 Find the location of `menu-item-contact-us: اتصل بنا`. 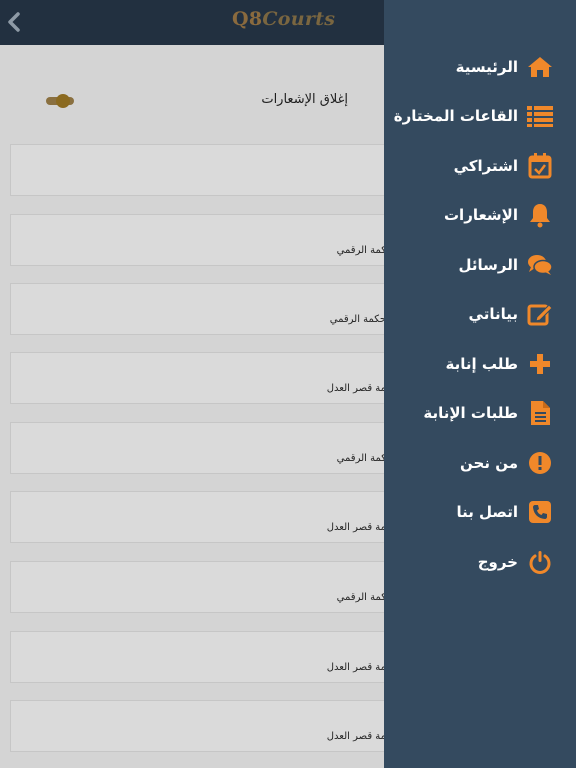

menu-item-contact-us: اتصل بنا is located at coordinates (505, 512).